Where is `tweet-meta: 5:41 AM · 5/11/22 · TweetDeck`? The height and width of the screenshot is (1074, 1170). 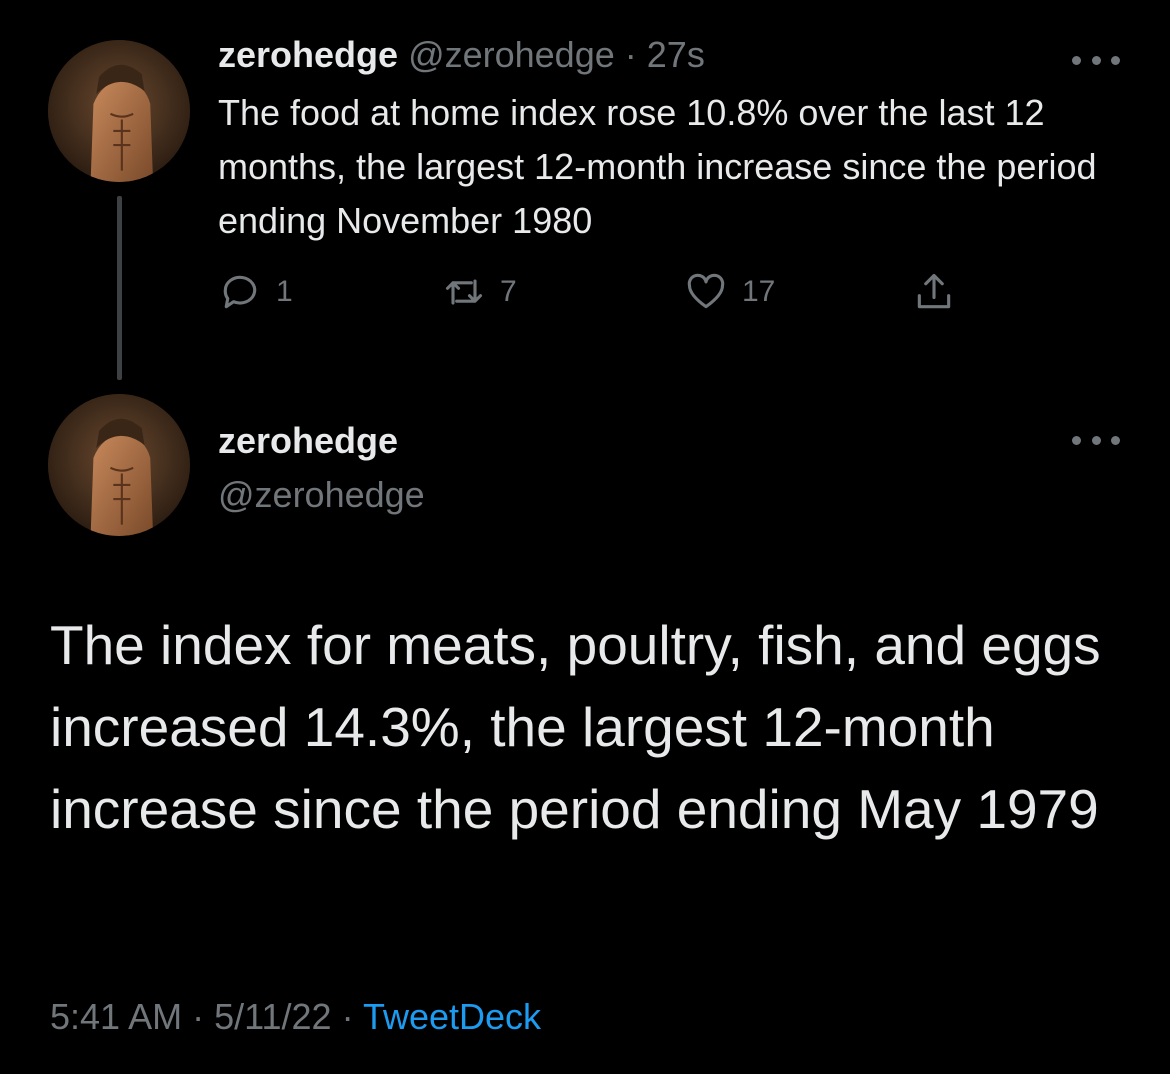
tweet-meta: 5:41 AM · 5/11/22 · TweetDeck is located at coordinates (295, 1017).